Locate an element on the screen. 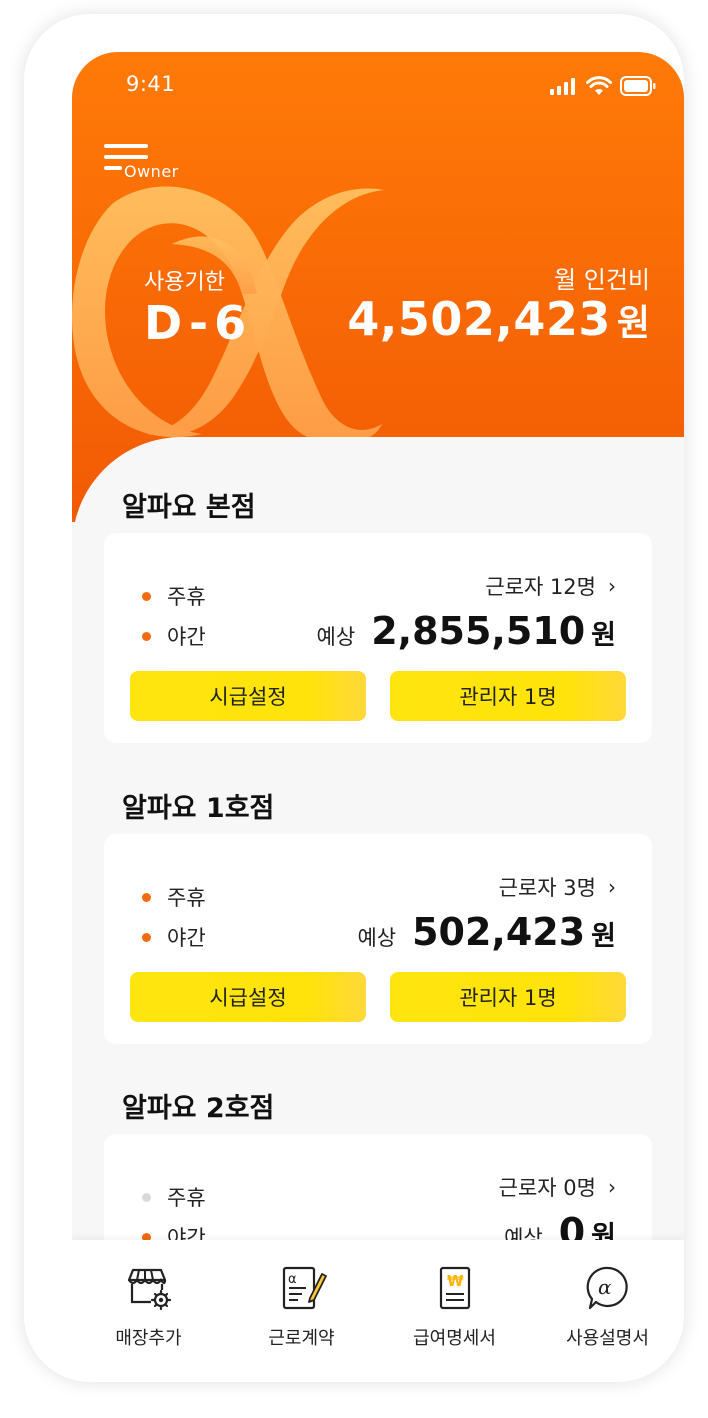  store-settings-icon is located at coordinates (149, 1289).